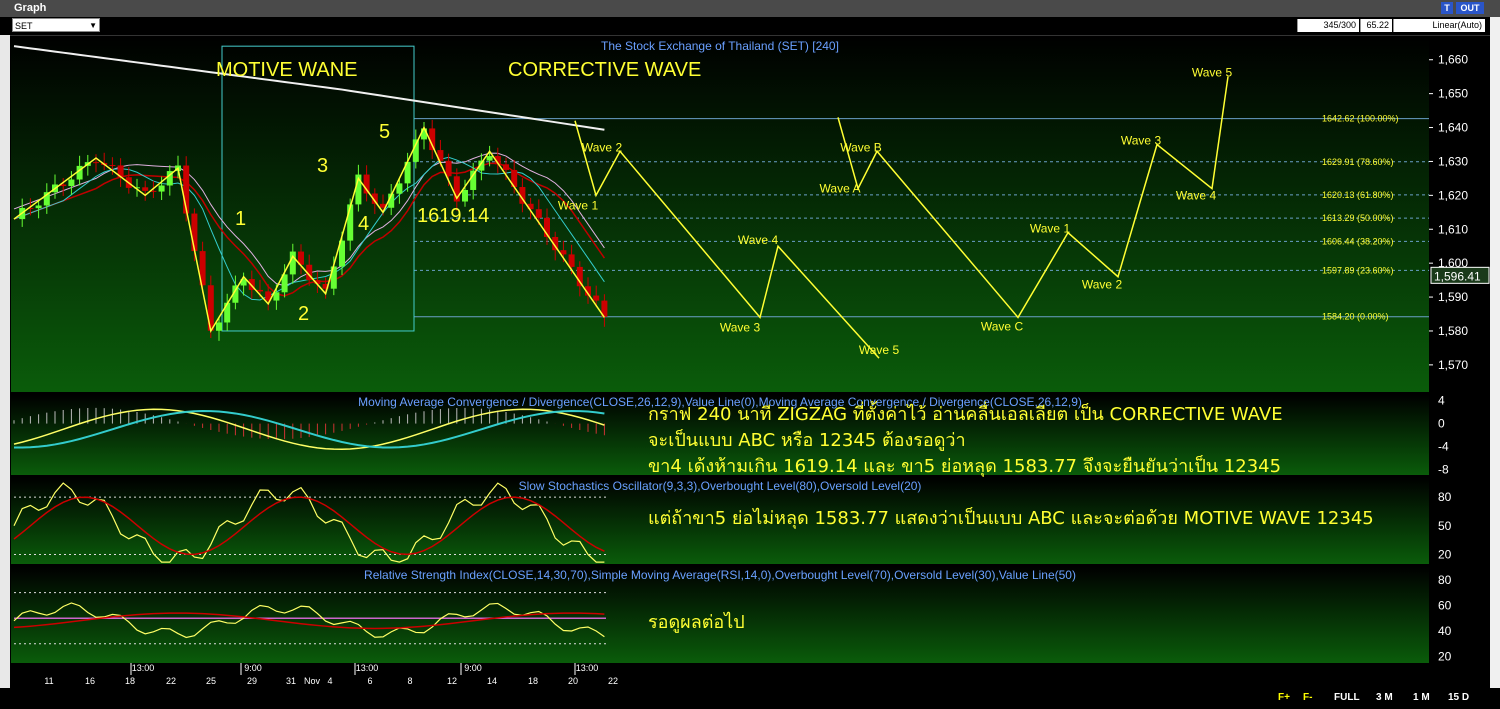 The height and width of the screenshot is (709, 1500). What do you see at coordinates (1358, 162) in the screenshot?
I see `fib-label: 1629.91 (78.60%)` at bounding box center [1358, 162].